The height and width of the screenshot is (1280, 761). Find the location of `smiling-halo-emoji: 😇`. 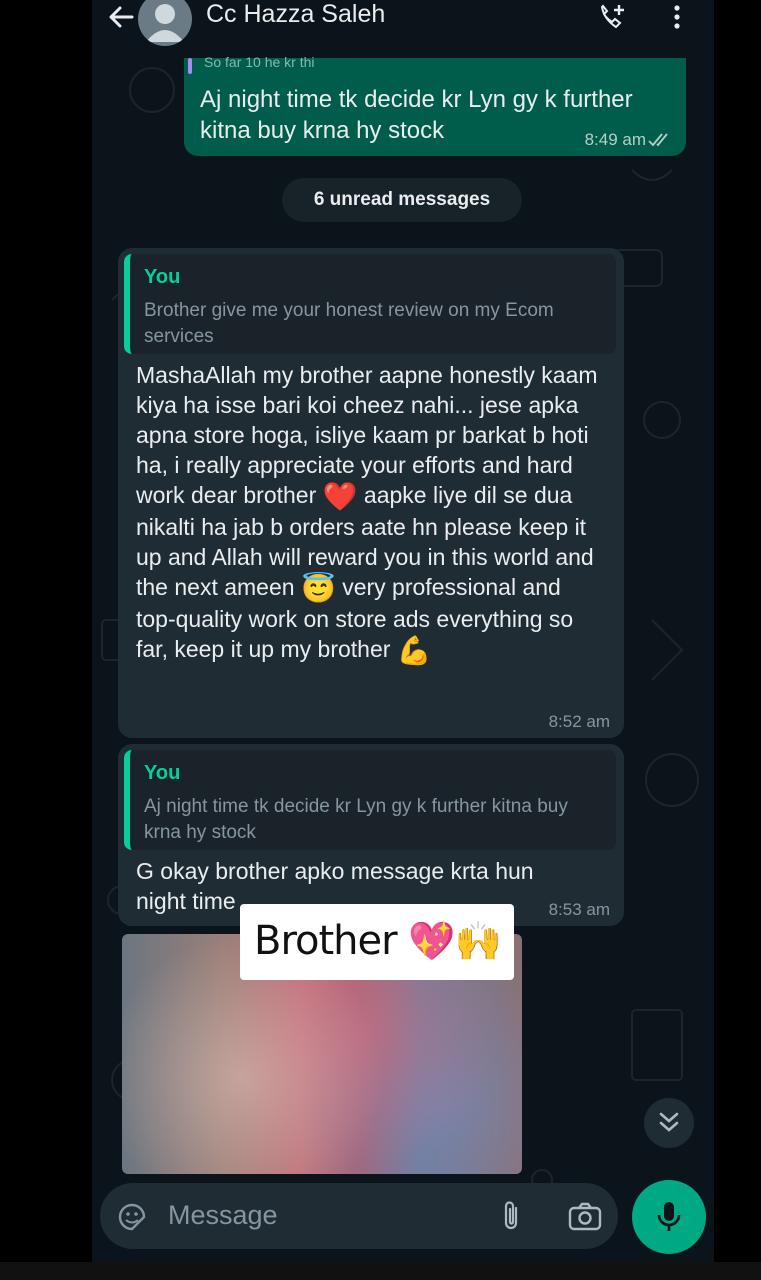

smiling-halo-emoji: 😇 is located at coordinates (318, 588).